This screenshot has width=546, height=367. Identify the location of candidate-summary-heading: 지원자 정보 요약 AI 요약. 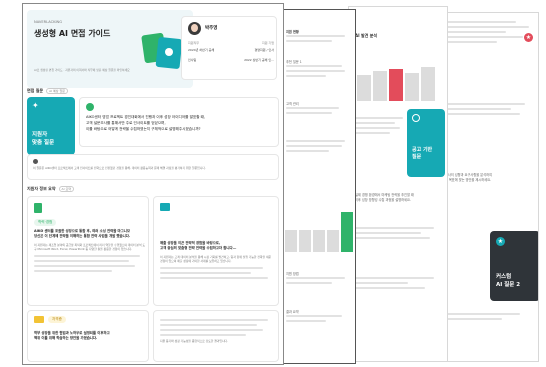
(50, 189).